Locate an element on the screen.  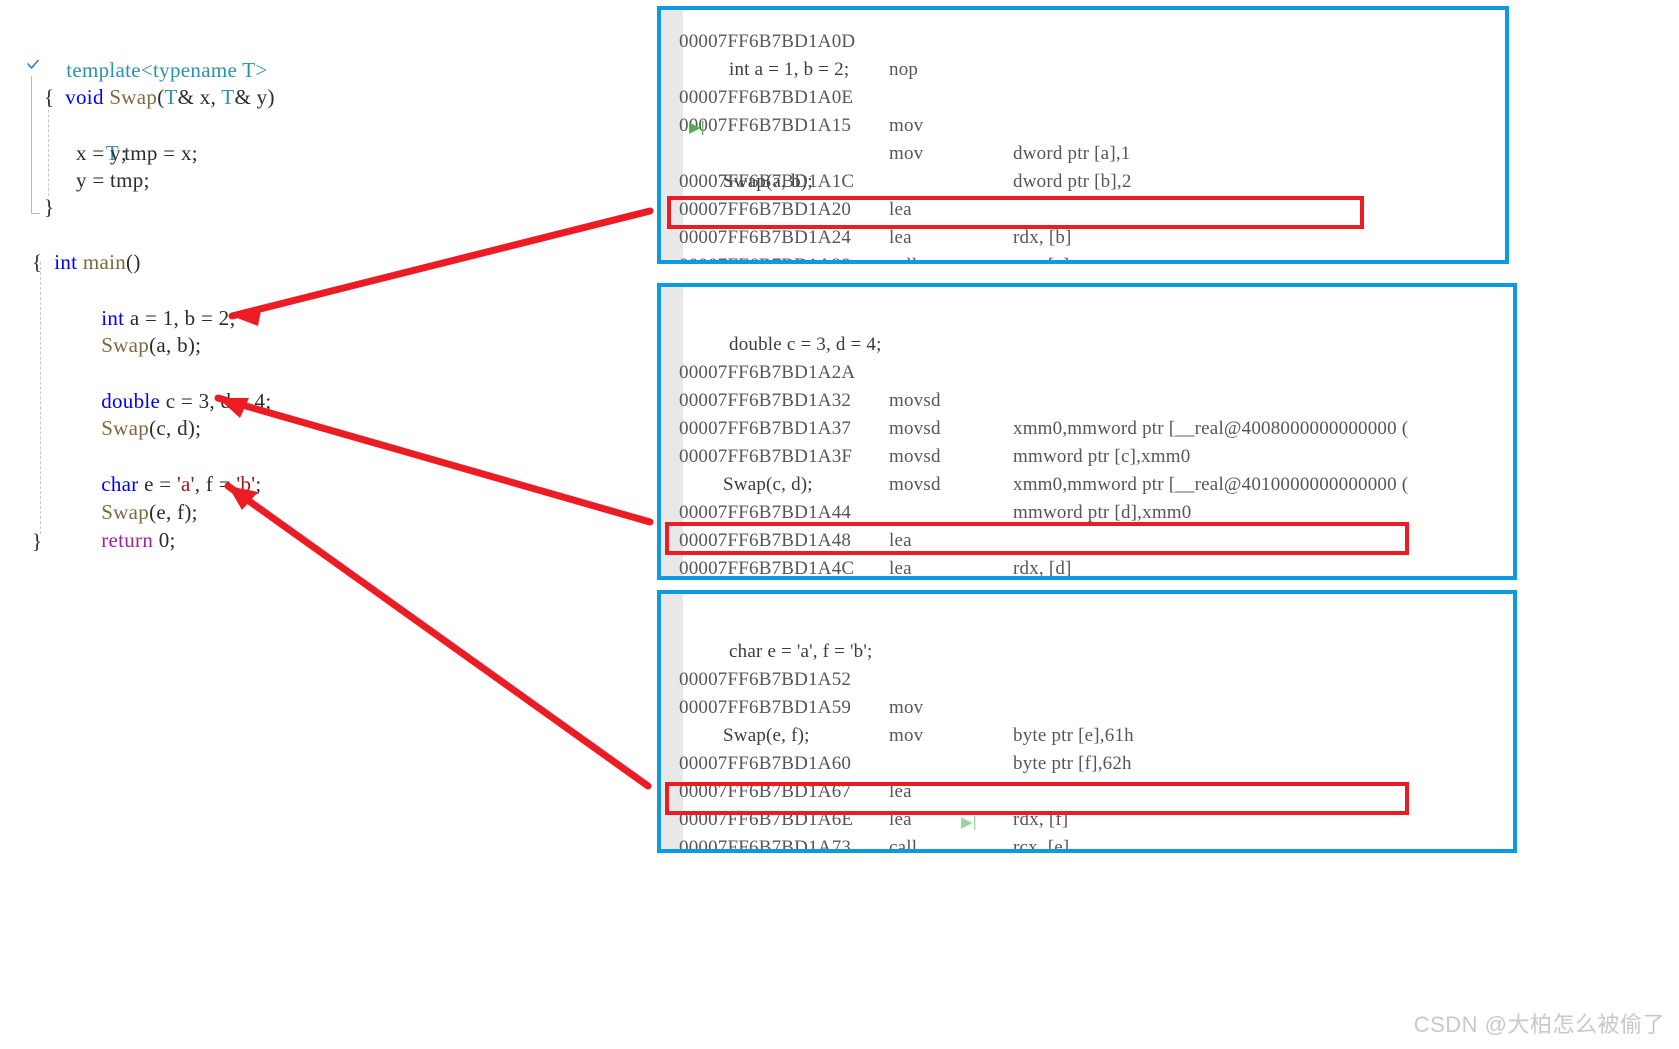
asm-operands: mmword ptr [d],xmm0 is located at coordinates (1102, 512).